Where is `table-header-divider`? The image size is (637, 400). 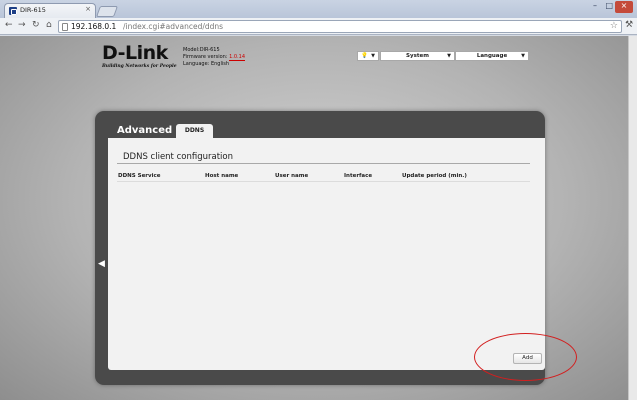 table-header-divider is located at coordinates (323, 181).